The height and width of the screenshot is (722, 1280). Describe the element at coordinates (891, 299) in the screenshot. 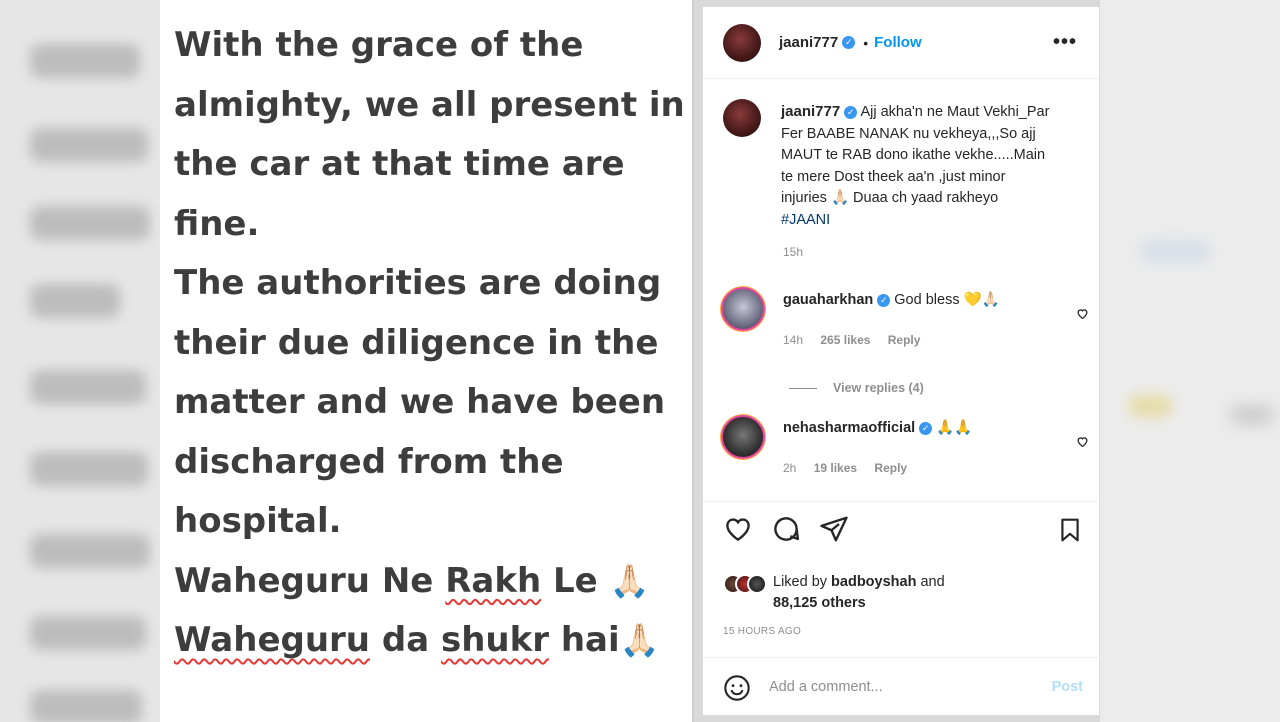

I see `comment-line: gauaharkhan ✓ God bless 💛🙏🏻` at that location.